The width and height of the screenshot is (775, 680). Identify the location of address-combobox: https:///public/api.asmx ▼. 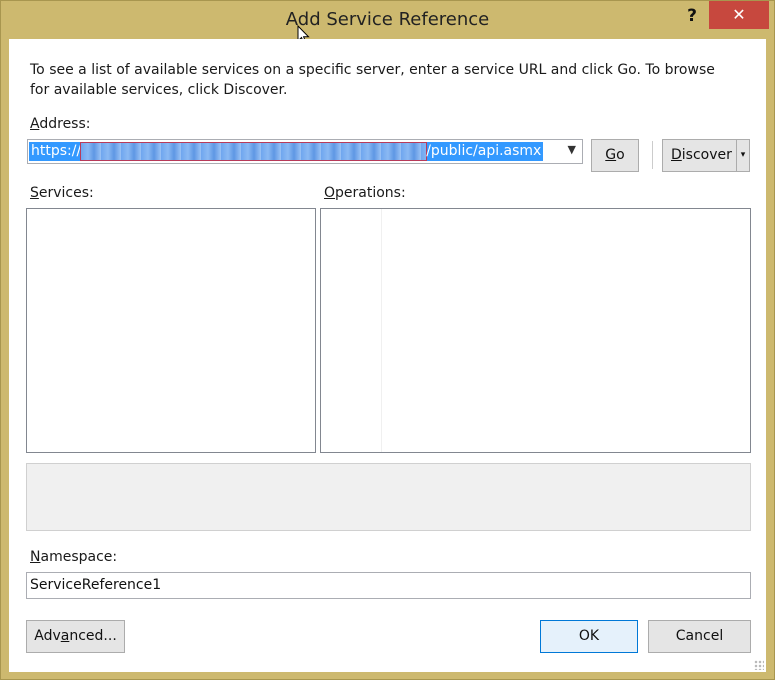
(305, 151).